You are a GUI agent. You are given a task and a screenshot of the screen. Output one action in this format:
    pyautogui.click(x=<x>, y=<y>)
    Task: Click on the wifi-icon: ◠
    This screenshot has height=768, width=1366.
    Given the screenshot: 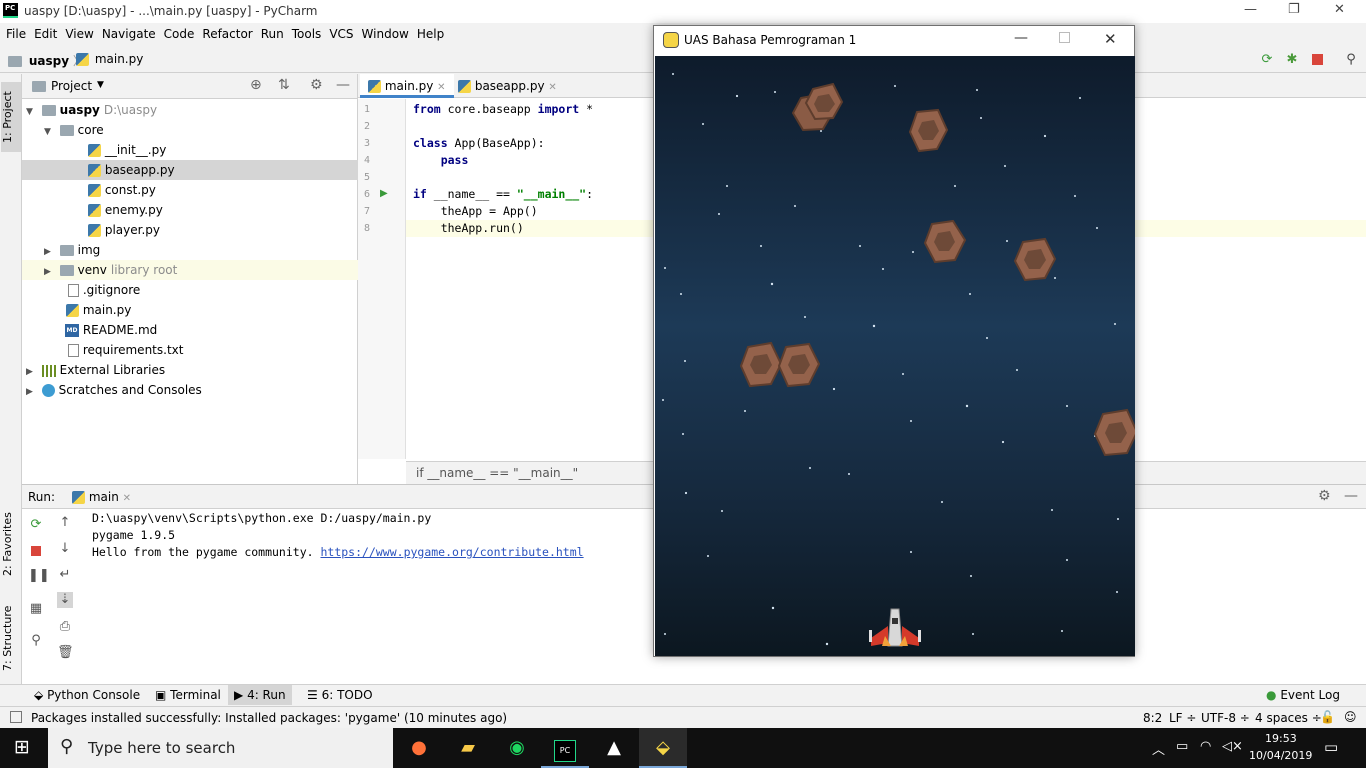 What is the action you would take?
    pyautogui.click(x=1205, y=746)
    